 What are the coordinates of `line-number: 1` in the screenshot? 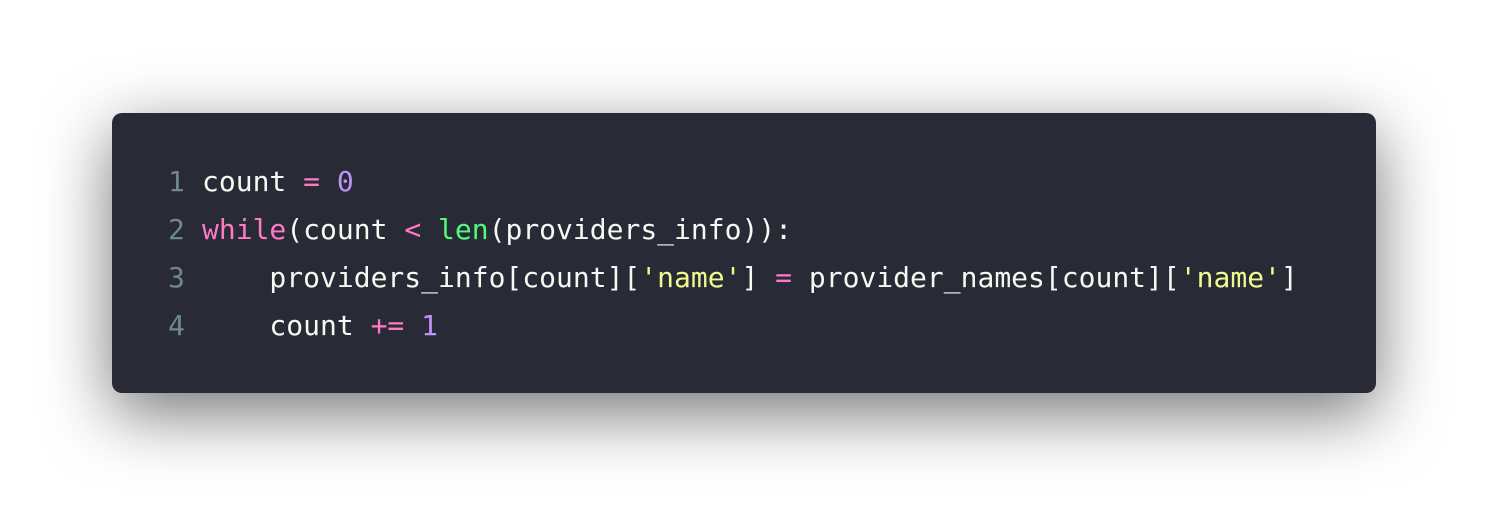 It's located at (176, 181).